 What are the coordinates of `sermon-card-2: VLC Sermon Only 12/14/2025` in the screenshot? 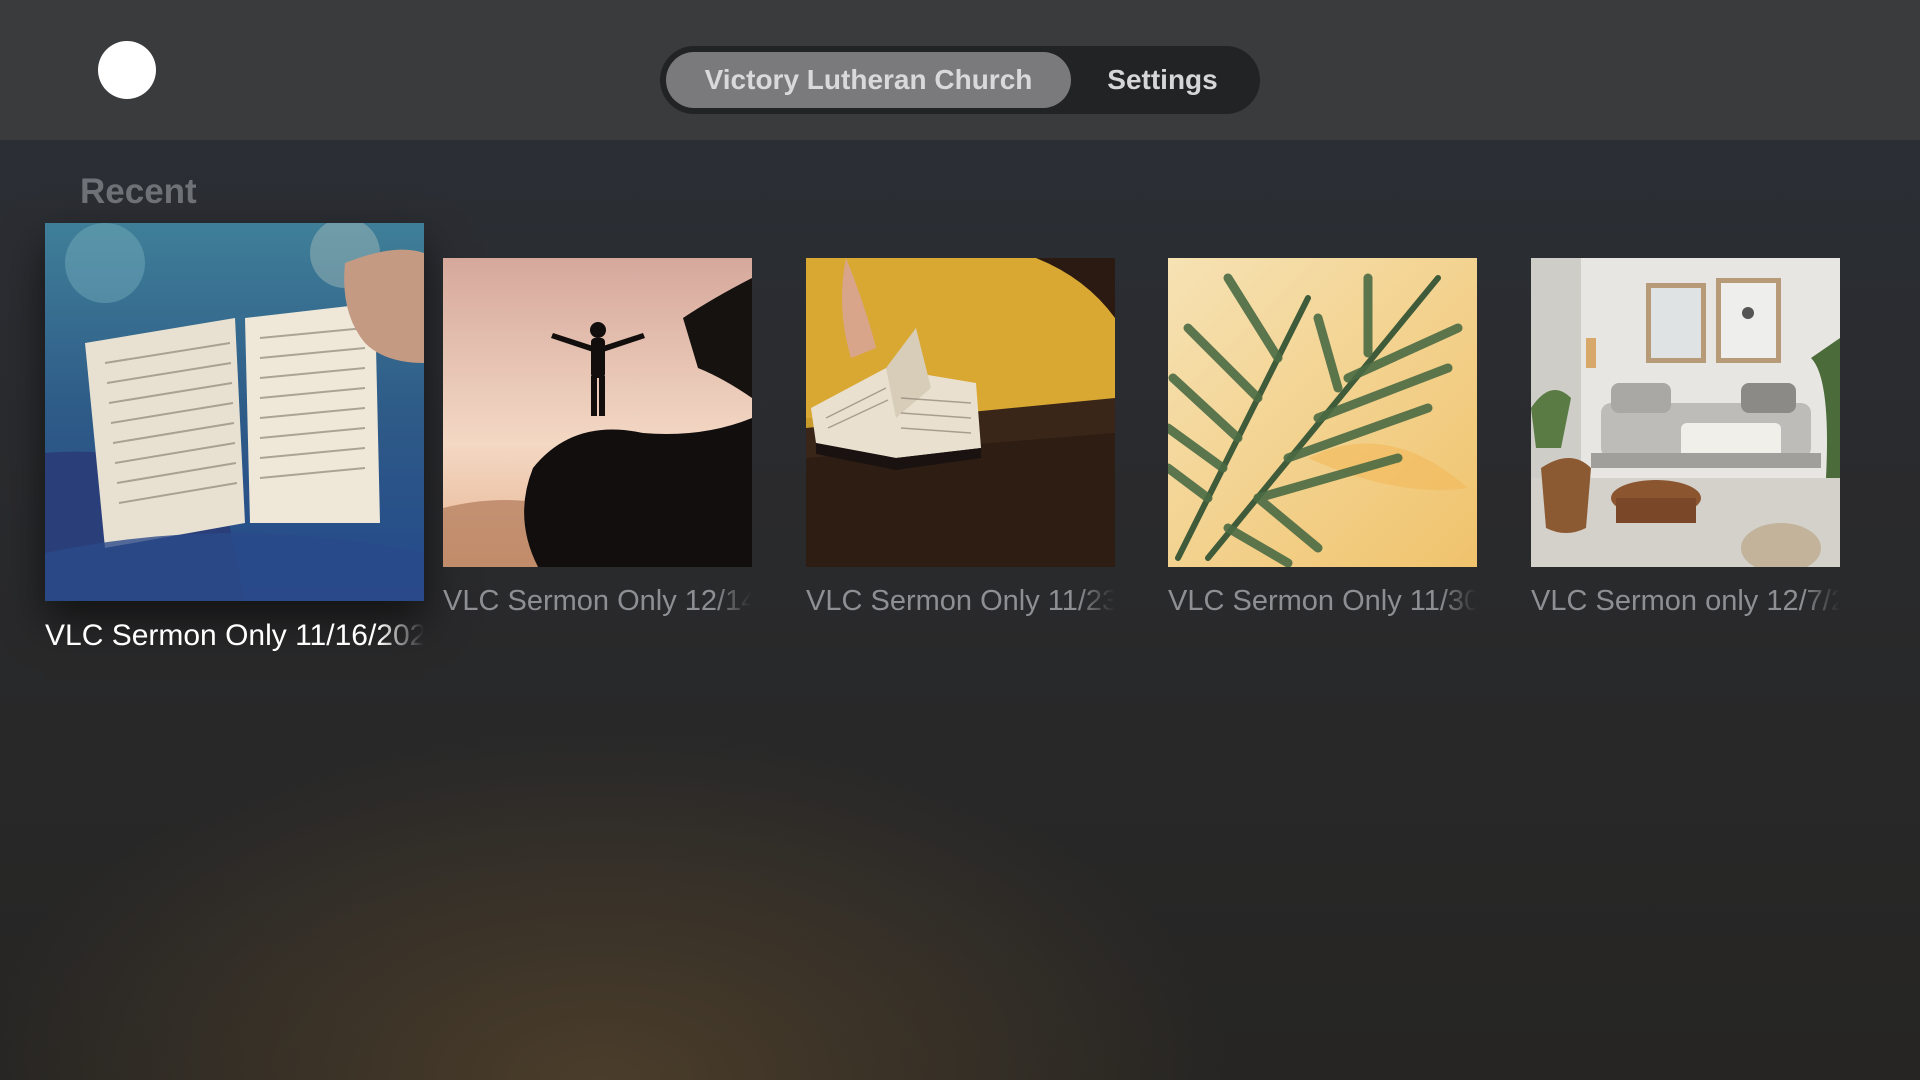 It's located at (597, 438).